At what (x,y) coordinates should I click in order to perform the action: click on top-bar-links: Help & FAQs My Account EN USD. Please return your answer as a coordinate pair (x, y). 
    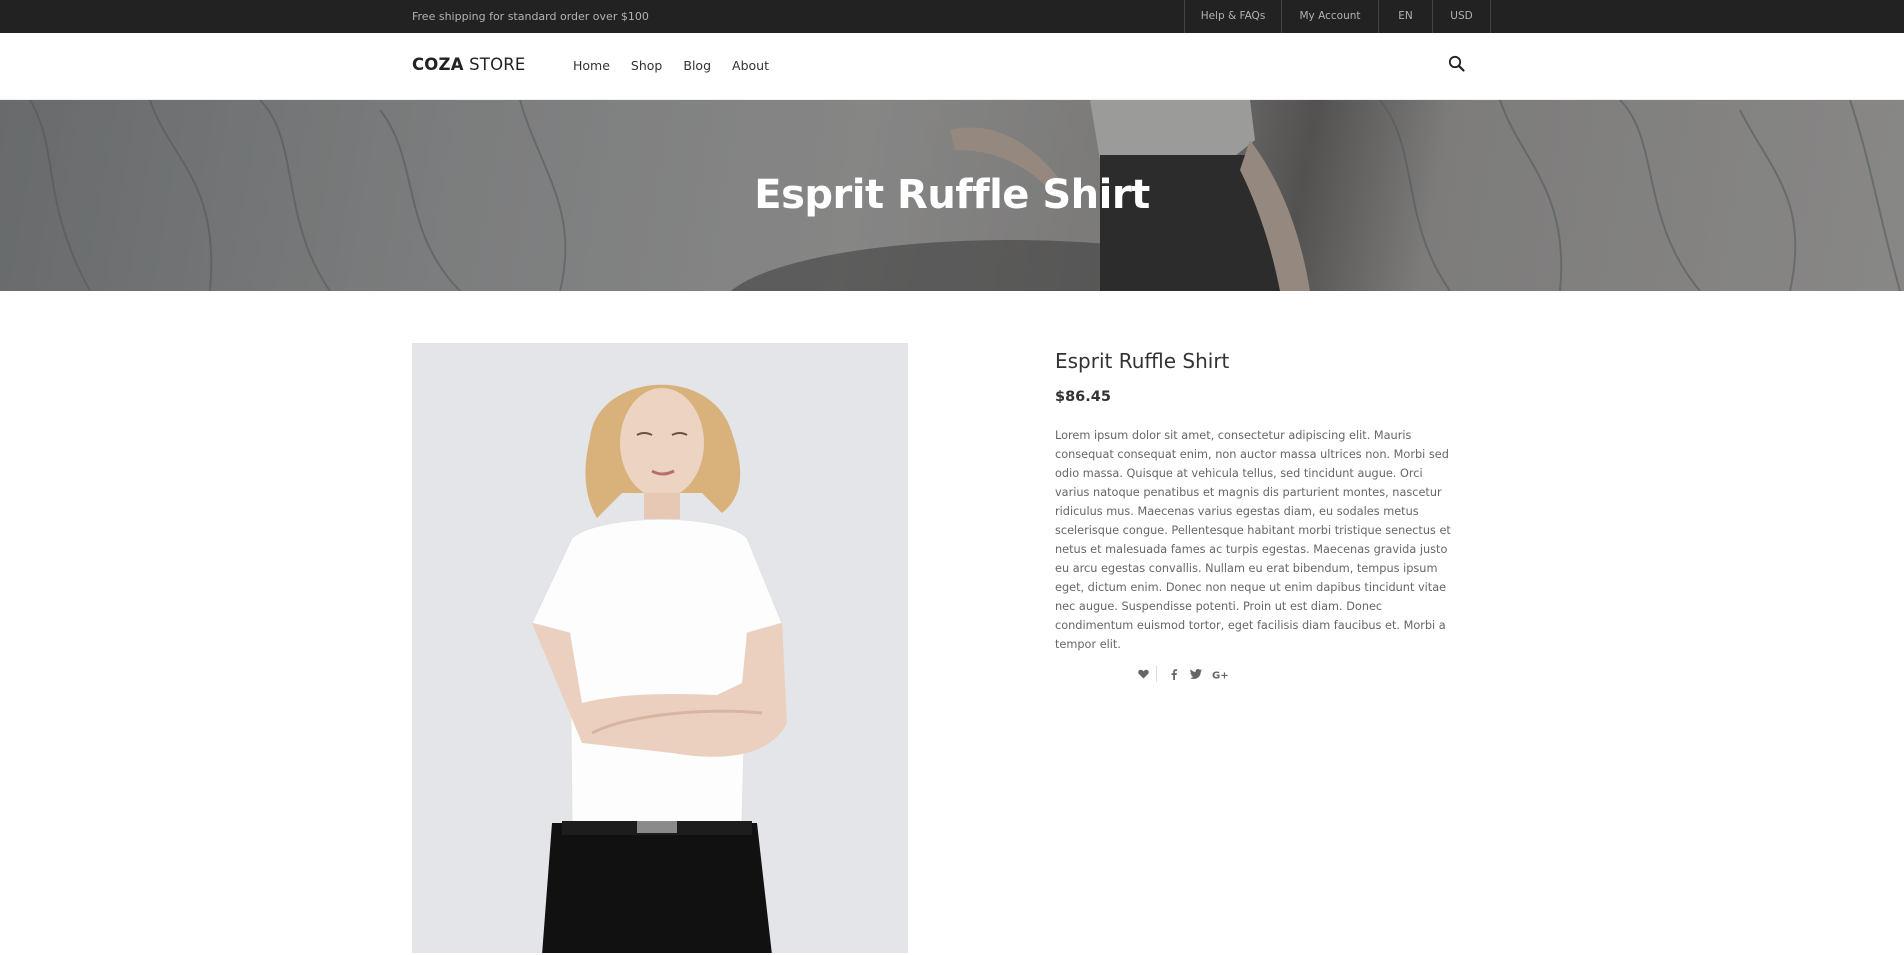
    Looking at the image, I should click on (1337, 16).